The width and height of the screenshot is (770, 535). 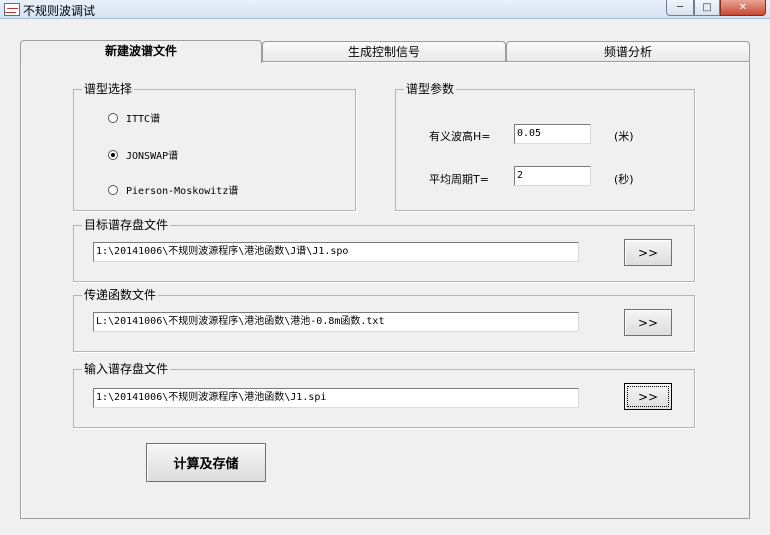 I want to click on wave-height-unit: (米), so click(x=624, y=136).